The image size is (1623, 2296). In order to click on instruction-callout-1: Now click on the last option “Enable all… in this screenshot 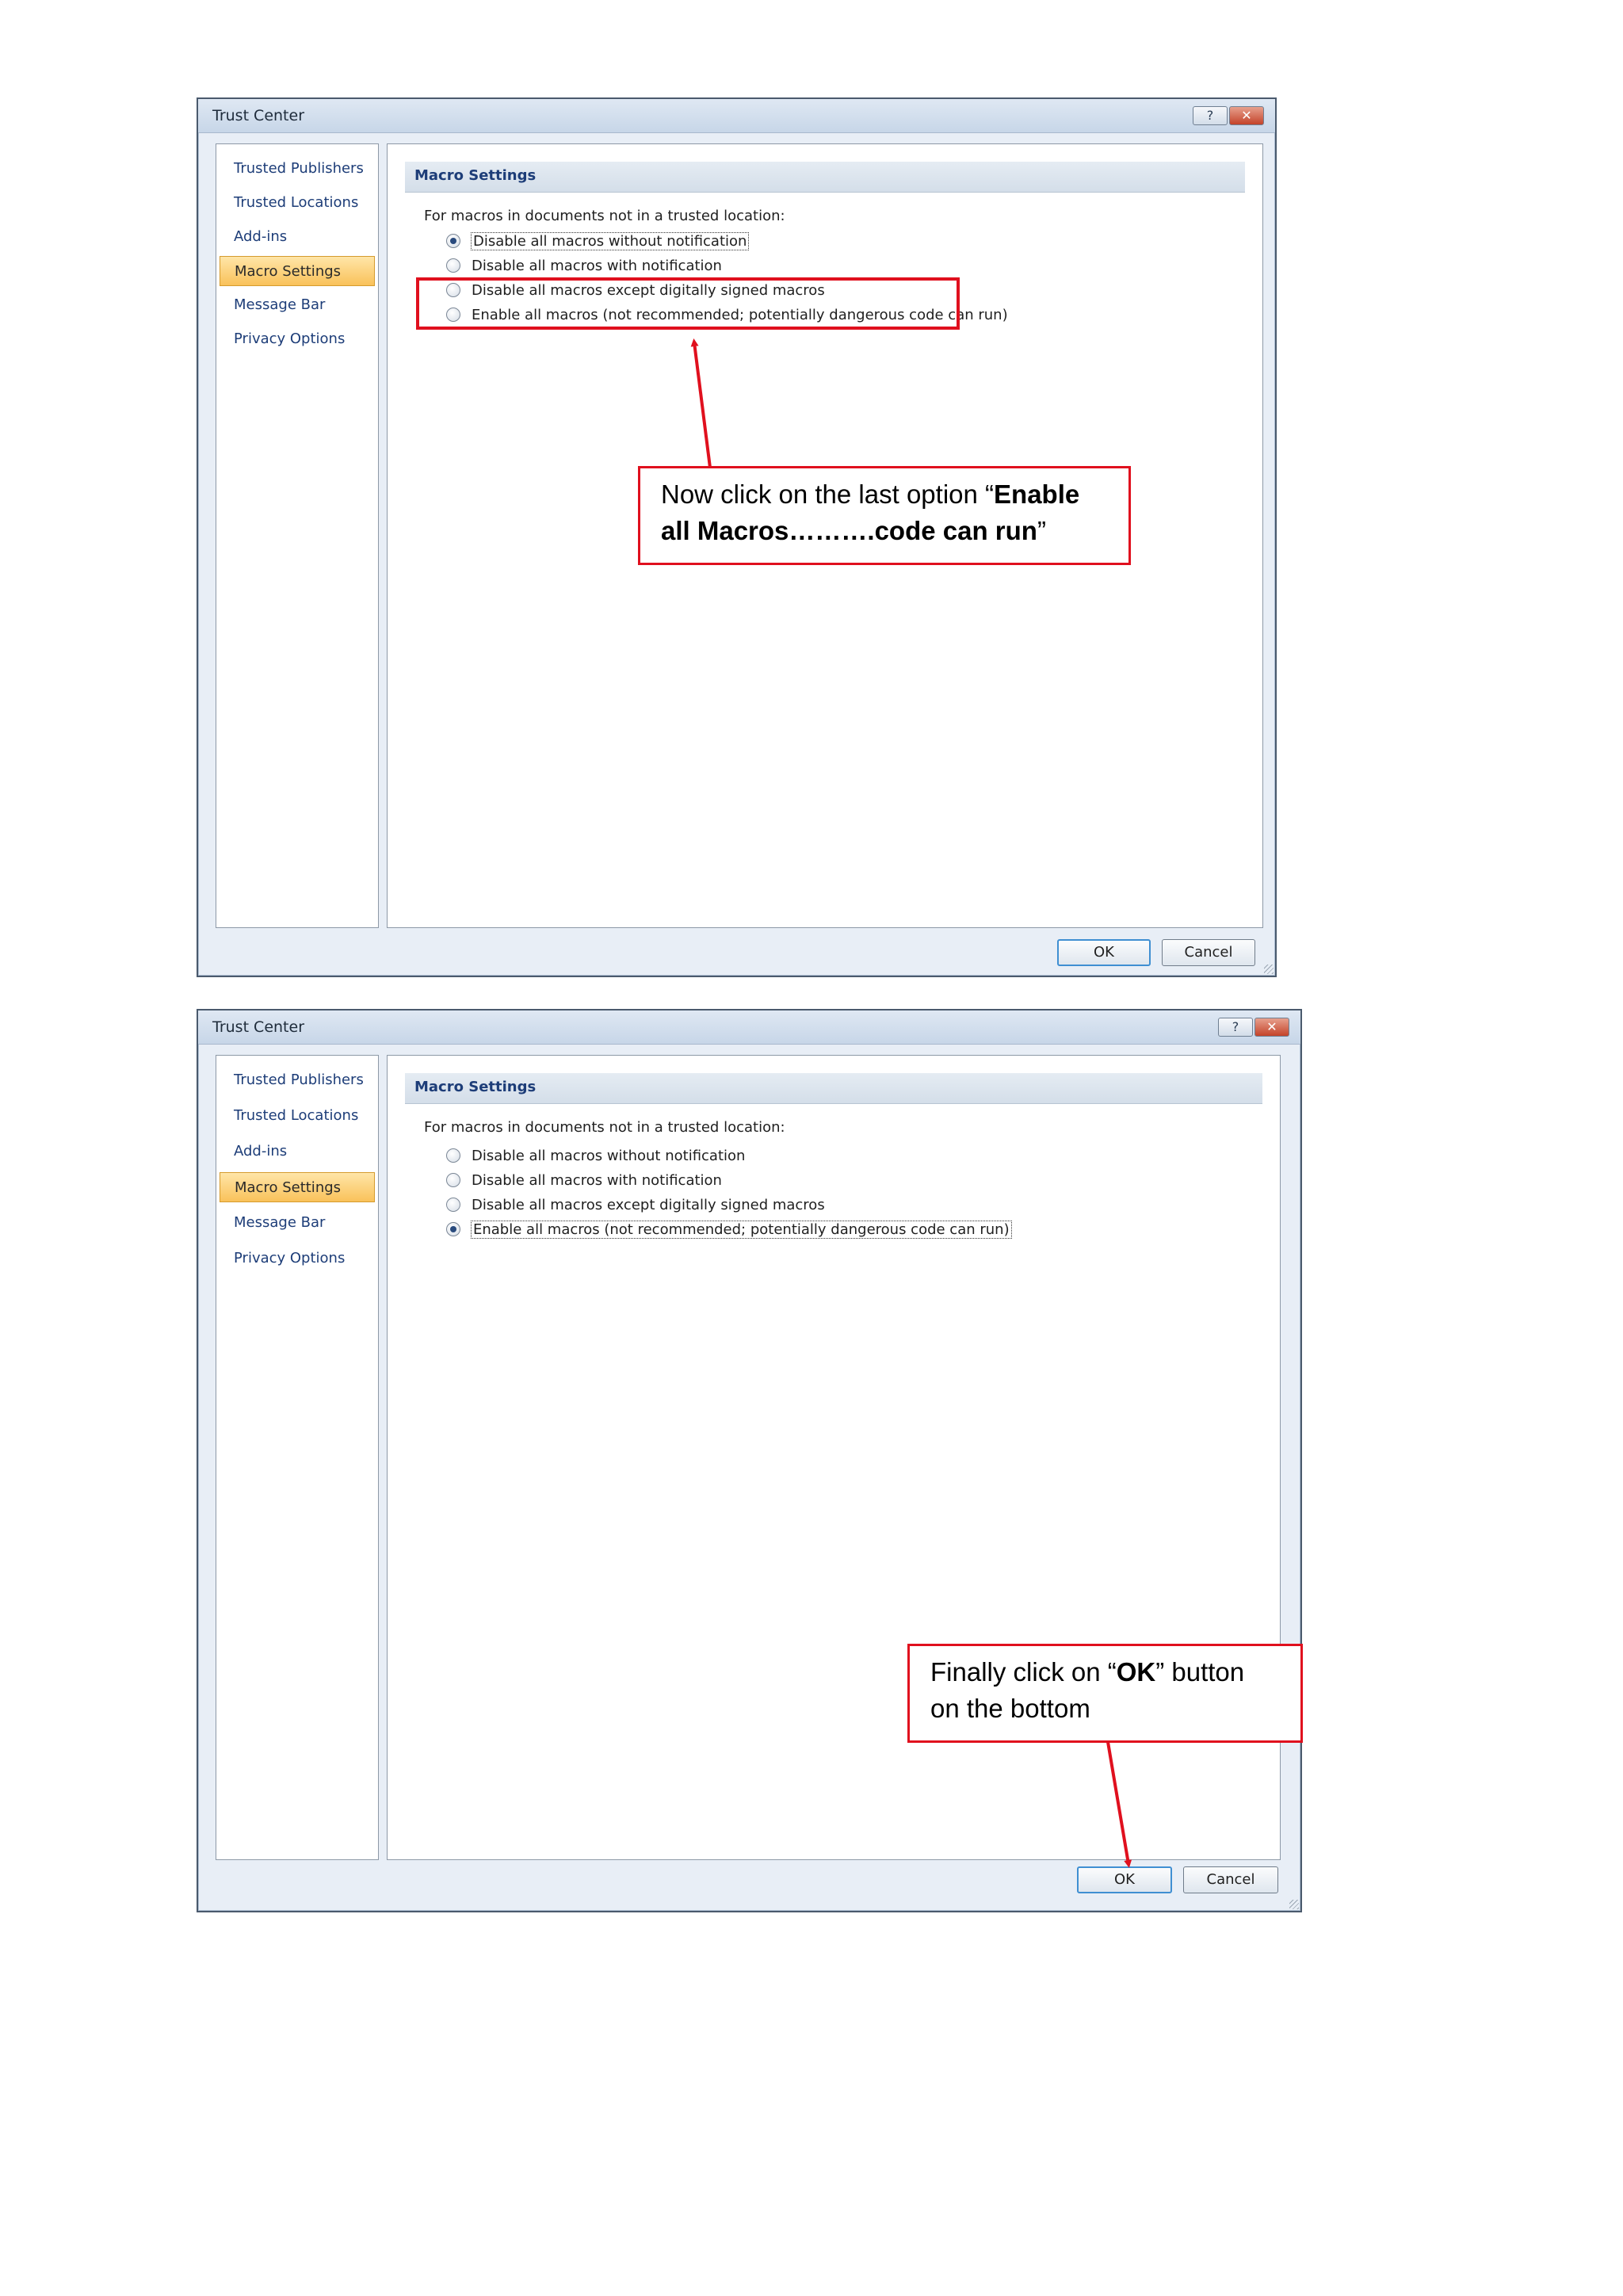, I will do `click(885, 515)`.